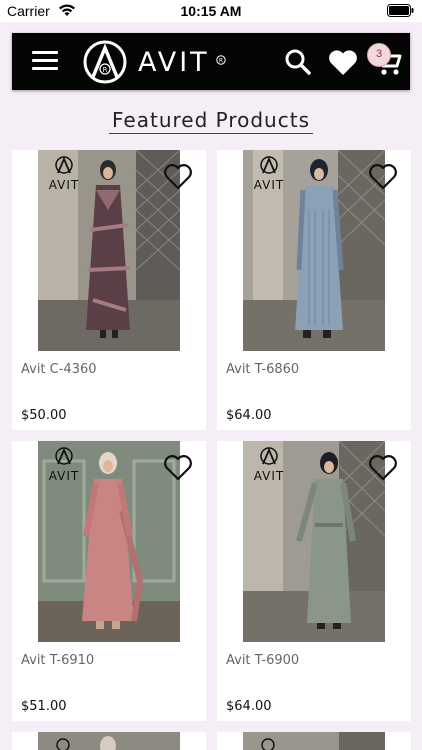 The width and height of the screenshot is (422, 750). I want to click on product-name: Avit T-6860, so click(263, 369).